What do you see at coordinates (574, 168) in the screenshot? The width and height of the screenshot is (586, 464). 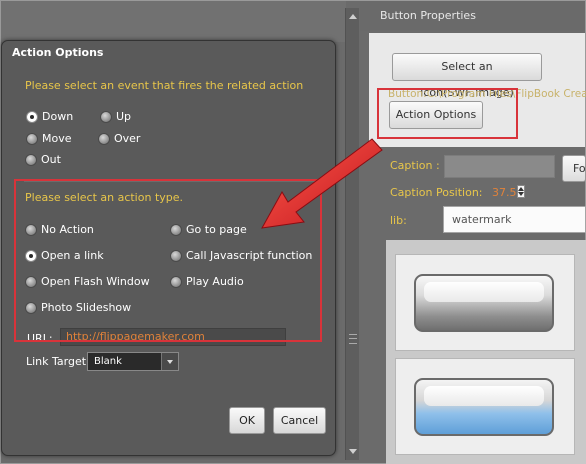 I see `caption-font-button: Fo` at bounding box center [574, 168].